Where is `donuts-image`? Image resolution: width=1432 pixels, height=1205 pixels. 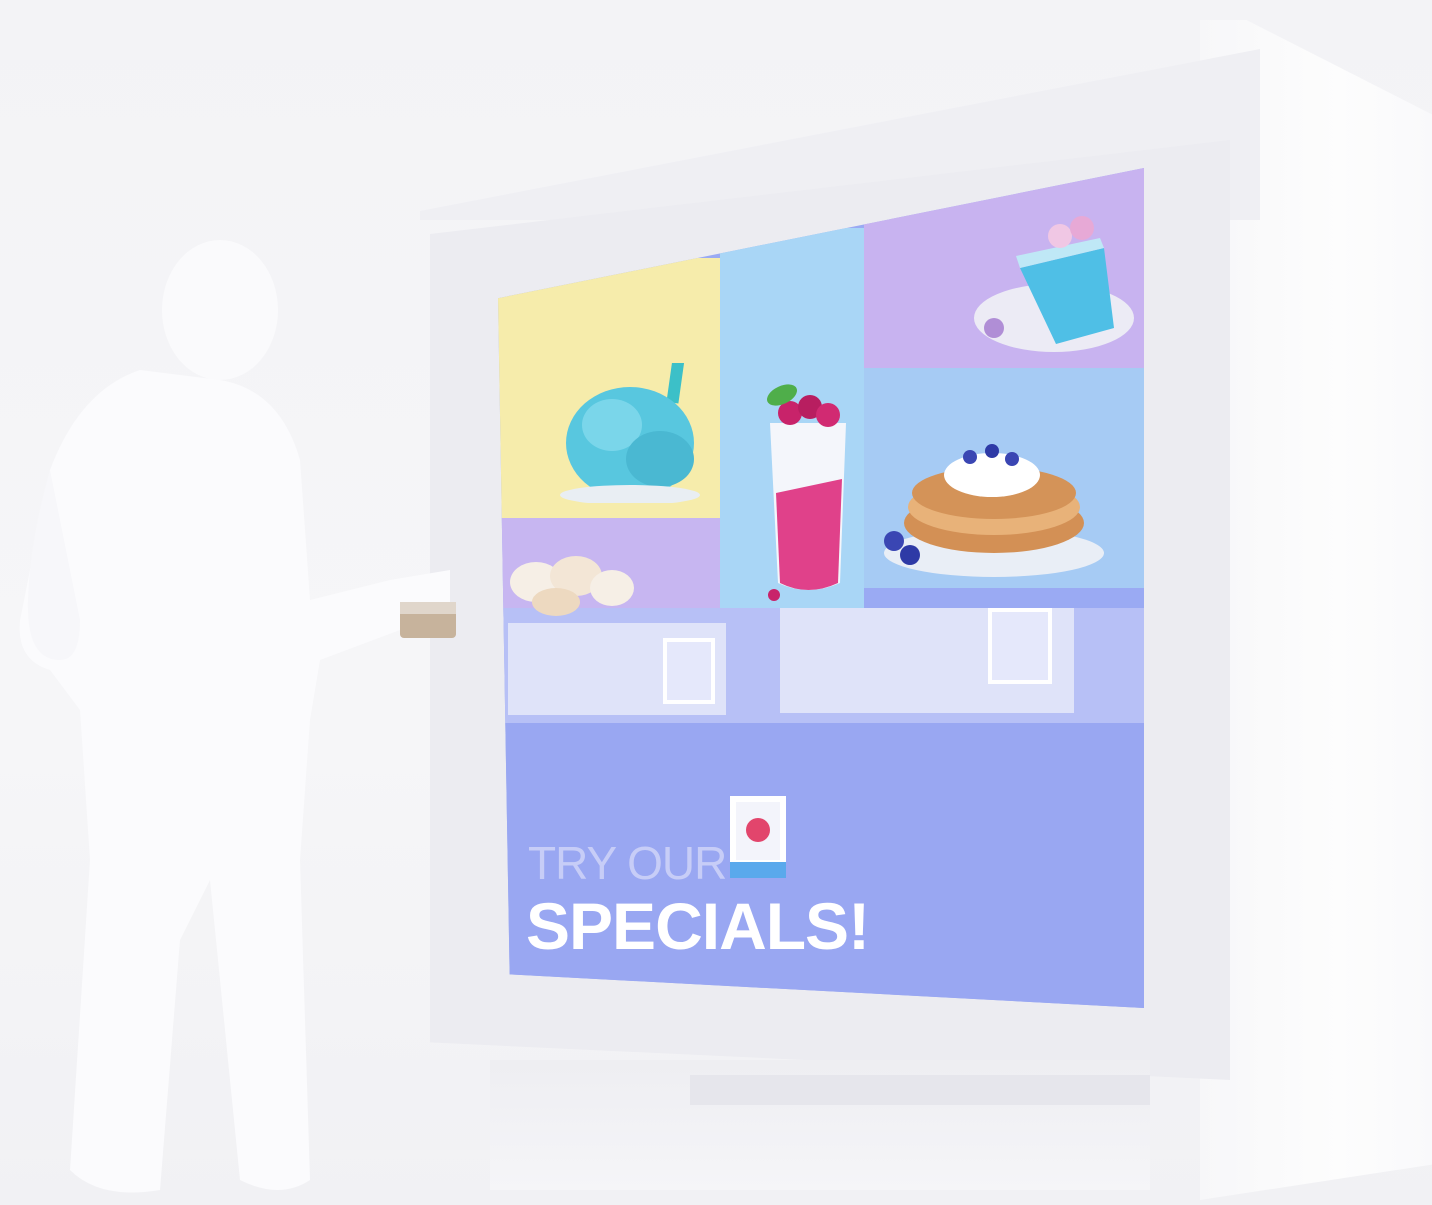
donuts-image is located at coordinates (572, 586).